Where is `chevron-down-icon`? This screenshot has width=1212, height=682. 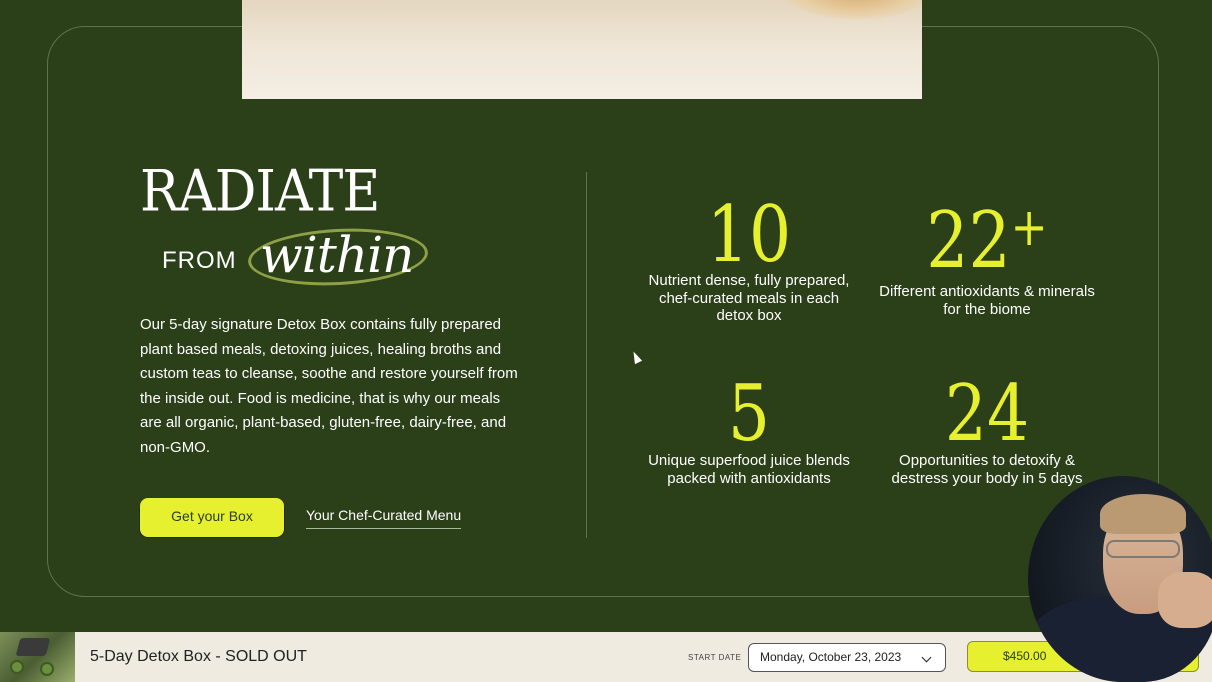
chevron-down-icon is located at coordinates (926, 657).